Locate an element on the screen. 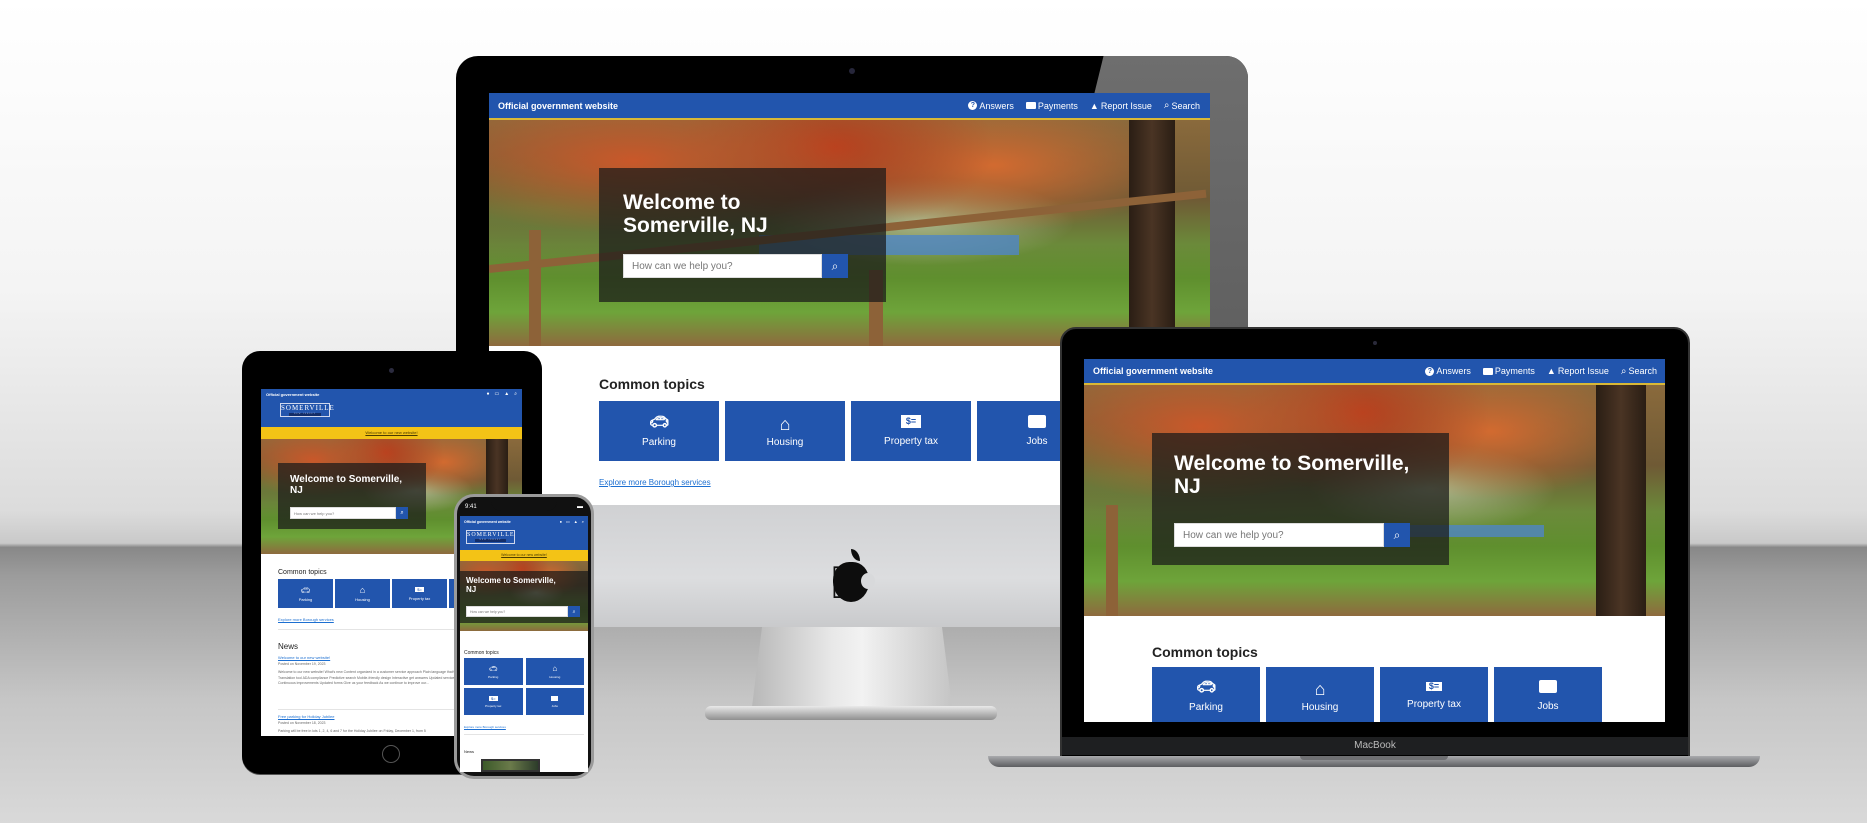 The image size is (1867, 823). phone-time: 9:41 is located at coordinates (471, 507).